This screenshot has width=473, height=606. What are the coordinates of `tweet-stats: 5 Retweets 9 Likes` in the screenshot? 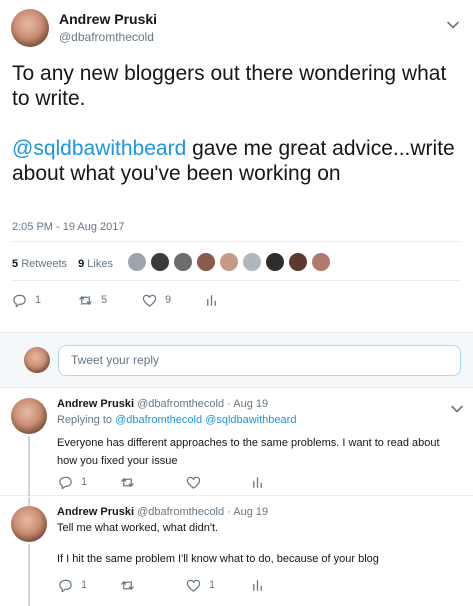 It's located at (62, 264).